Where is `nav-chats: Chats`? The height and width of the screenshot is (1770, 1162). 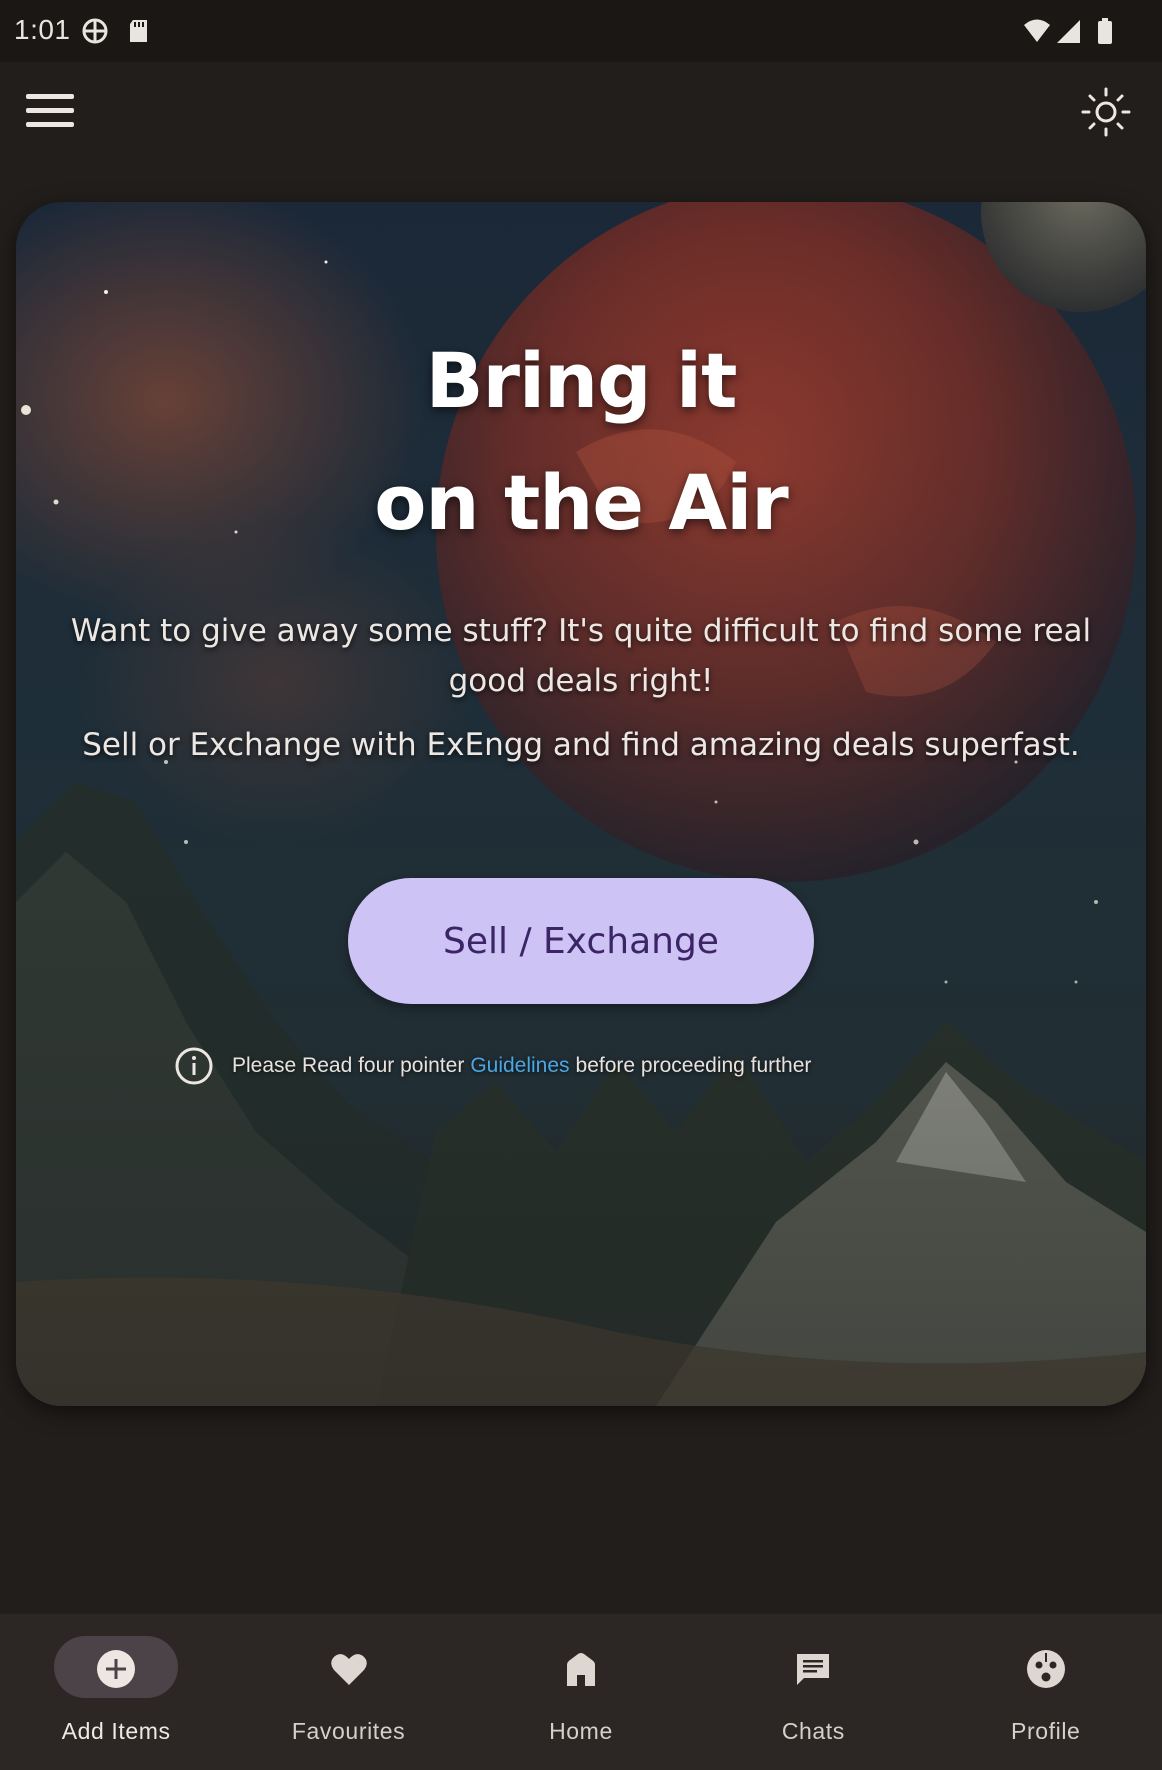 nav-chats: Chats is located at coordinates (813, 1692).